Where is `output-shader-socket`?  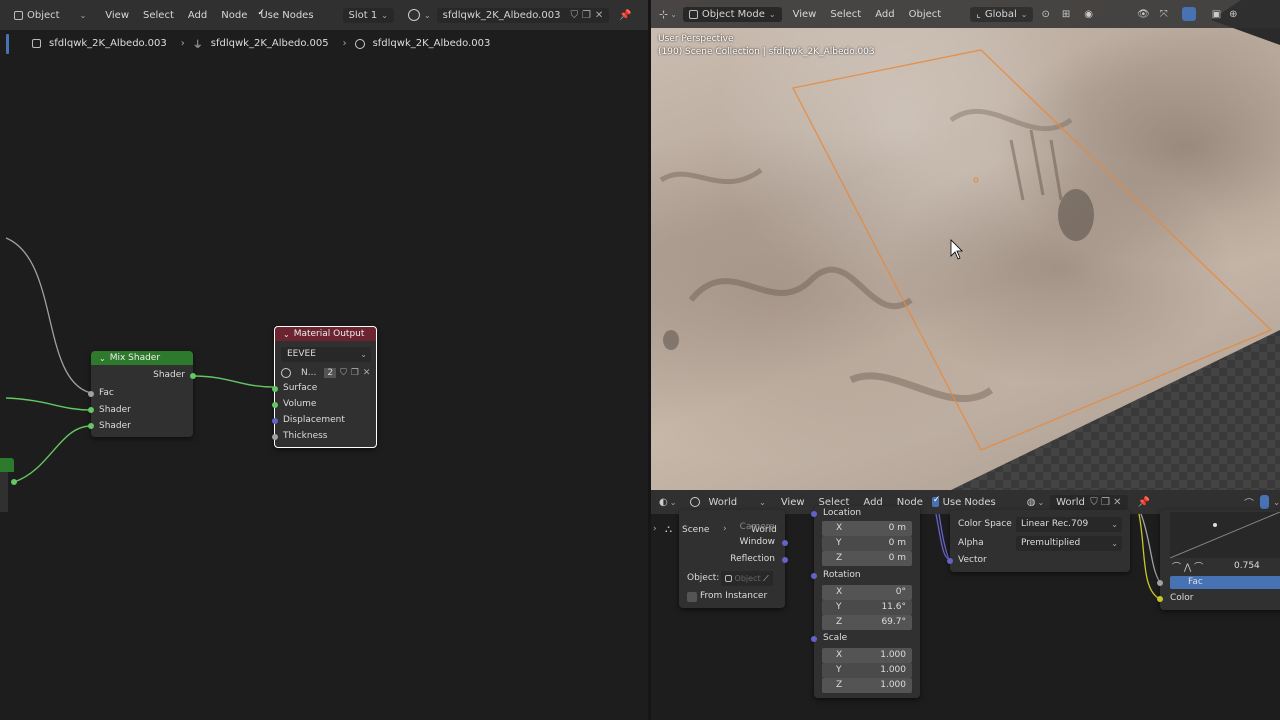 output-shader-socket is located at coordinates (193, 376).